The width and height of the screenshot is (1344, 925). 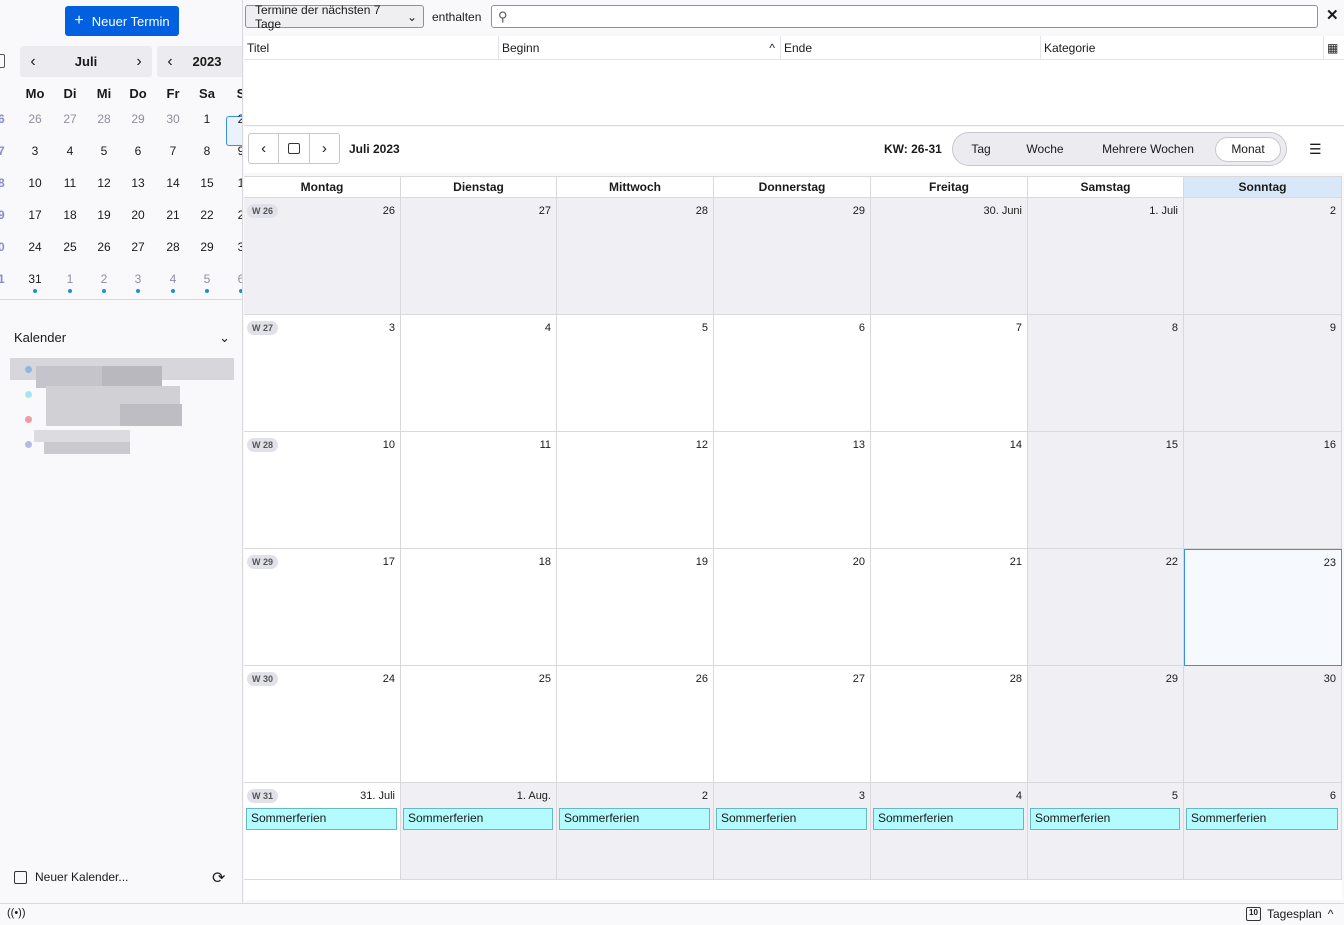 I want to click on tab-week: Woche, so click(x=1045, y=149).